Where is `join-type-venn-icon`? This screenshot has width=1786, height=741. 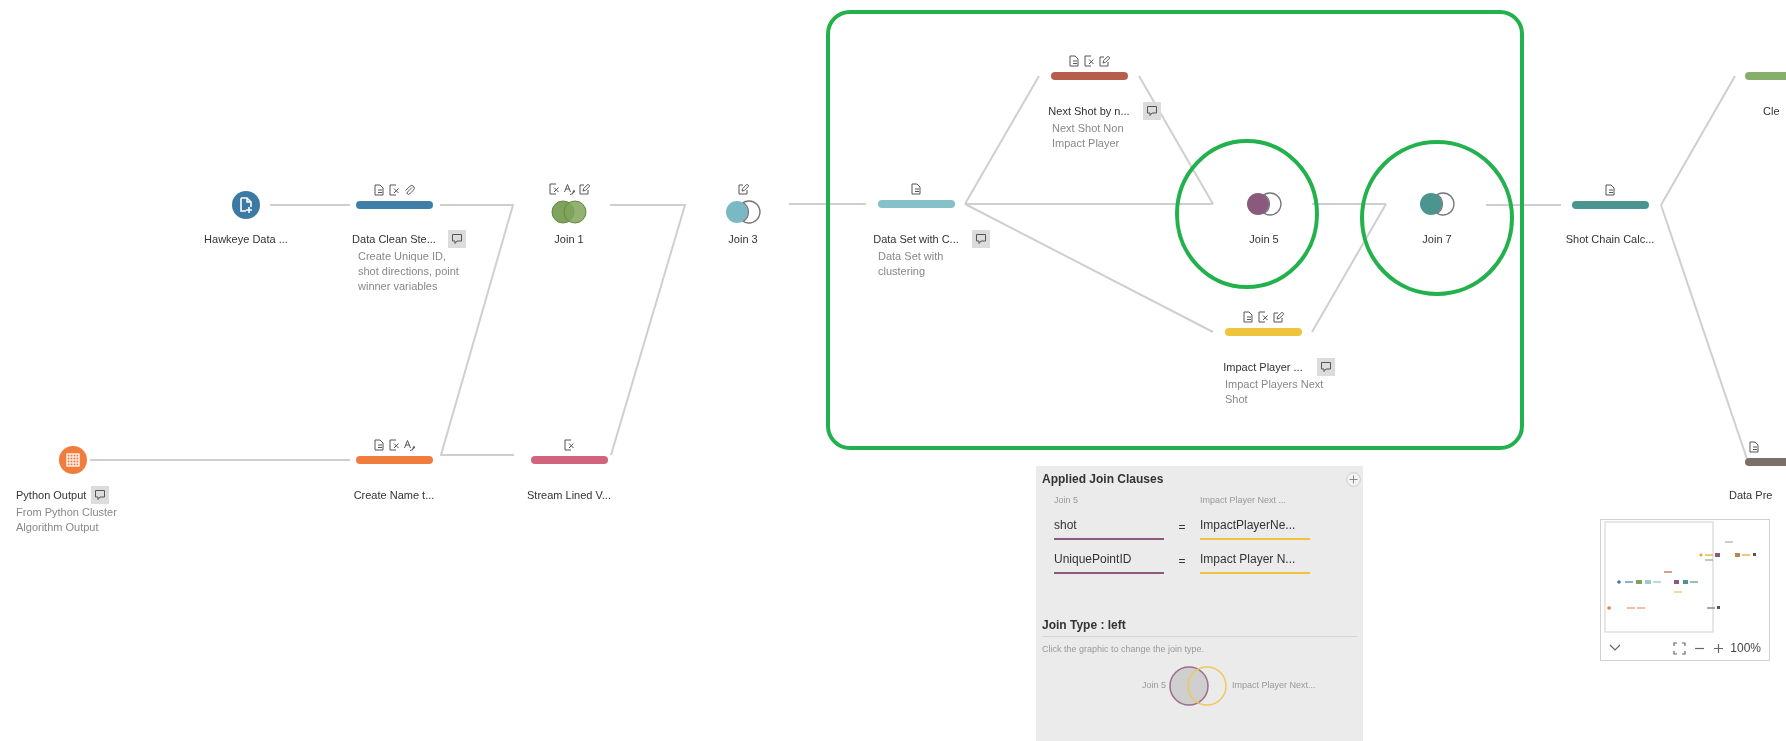
join-type-venn-icon is located at coordinates (1199, 685).